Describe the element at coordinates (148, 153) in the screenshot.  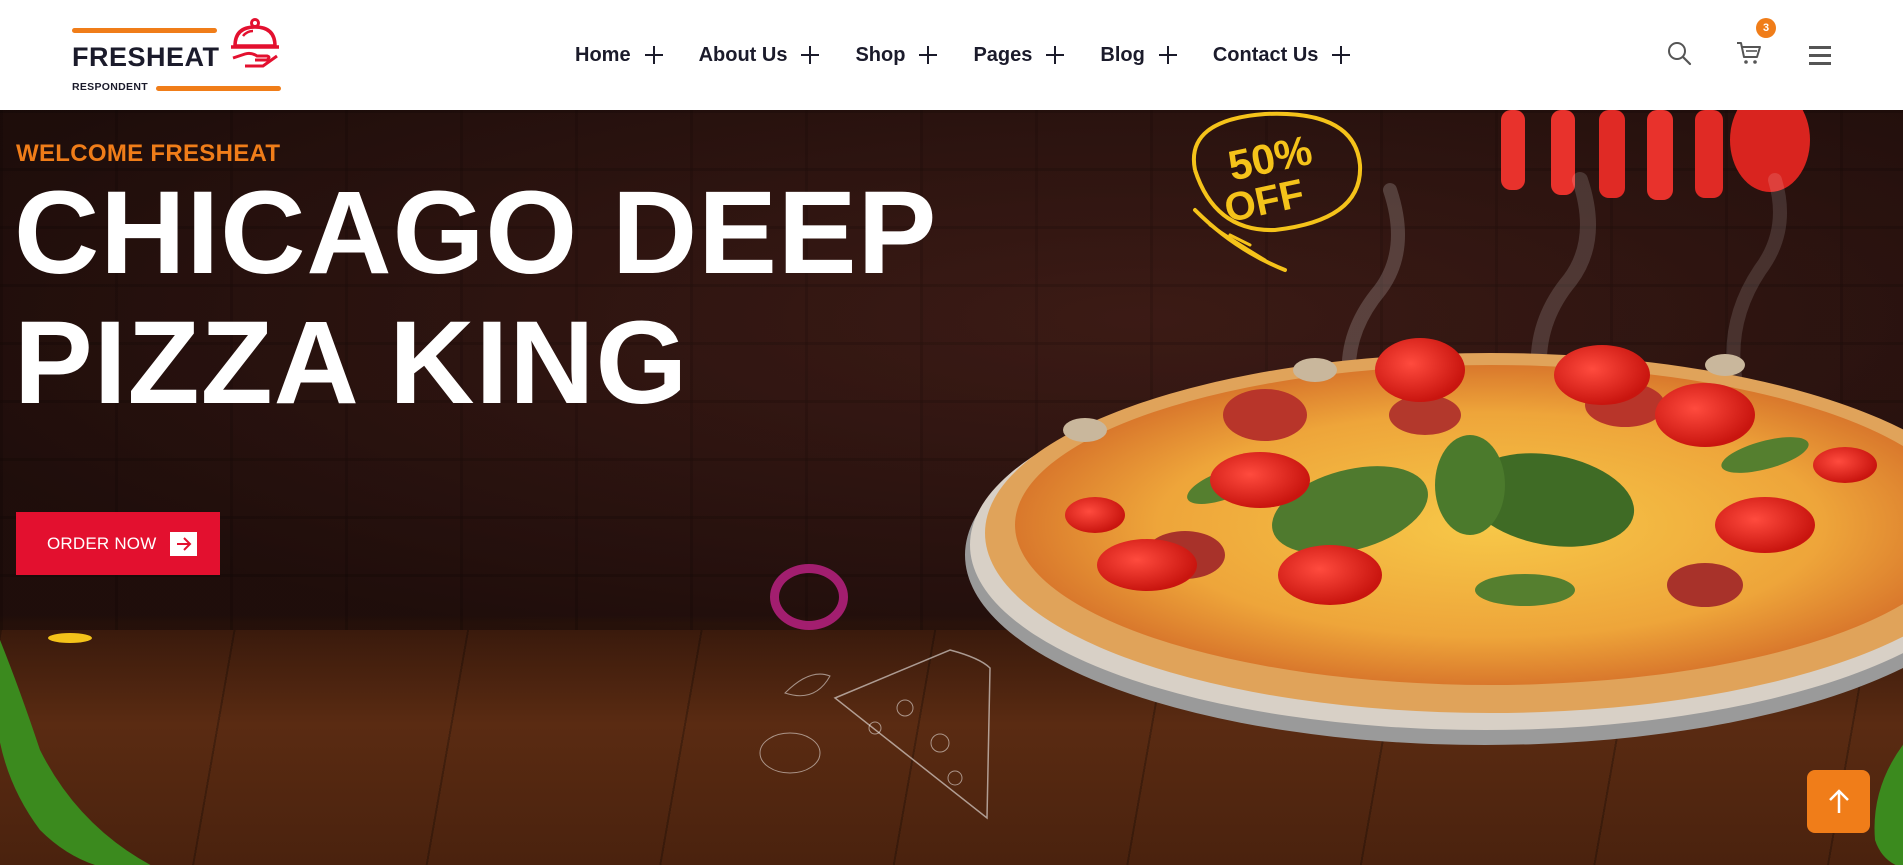
I see `hero-eyebrow: WELCOME FRESHEAT` at that location.